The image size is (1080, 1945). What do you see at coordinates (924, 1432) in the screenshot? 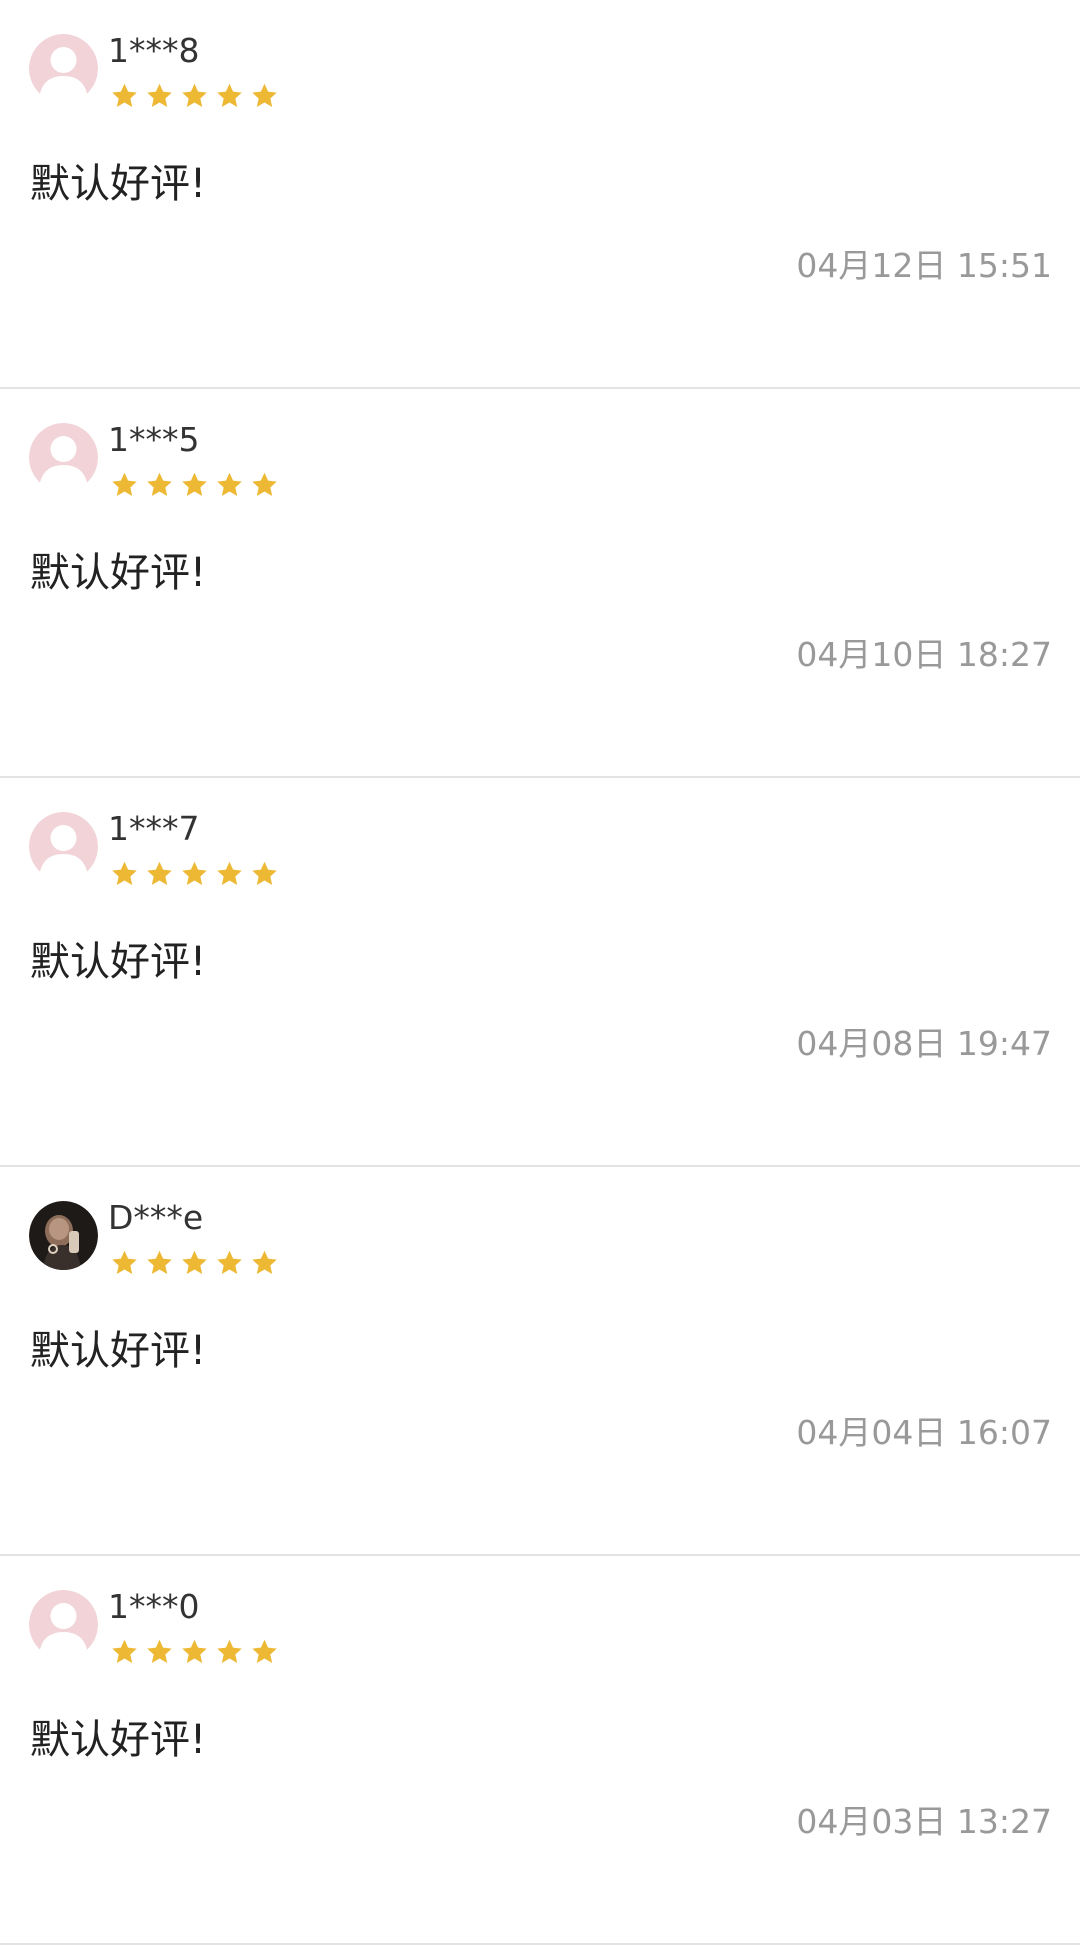
I see `review-timestamp: 04月04日 16:07` at bounding box center [924, 1432].